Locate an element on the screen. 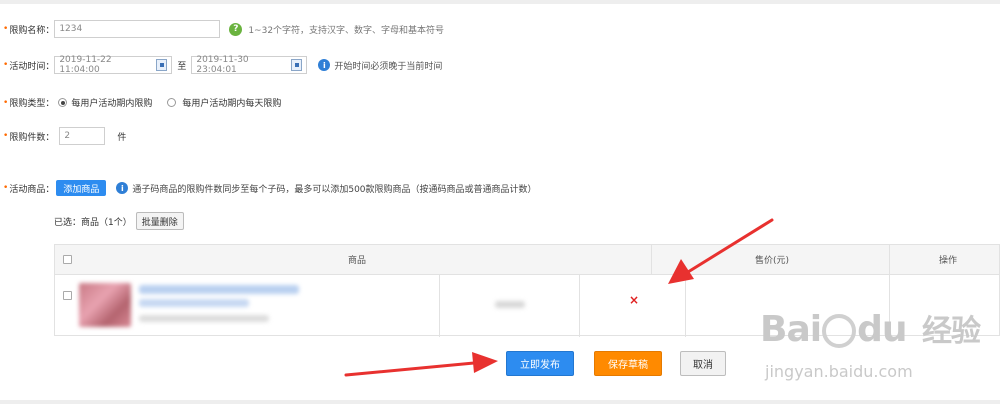  watermark-brand: Bai du 经验 is located at coordinates (870, 328).